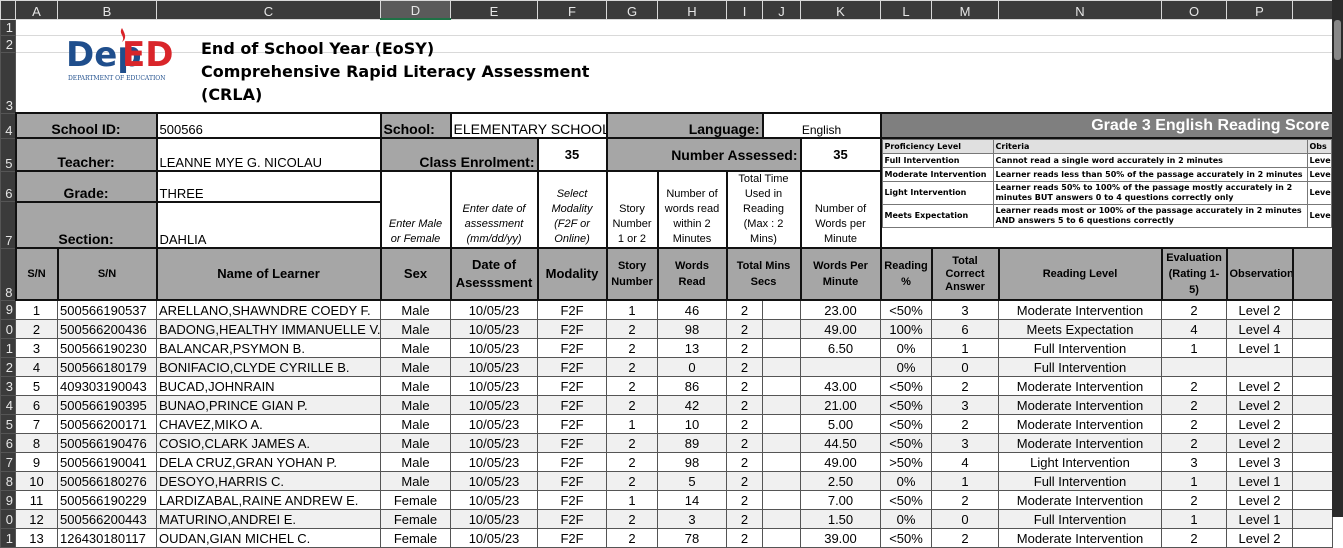 The width and height of the screenshot is (1343, 548). Describe the element at coordinates (268, 500) in the screenshot. I see `cell-name: LARDIZABAL,RAINE ANDREW E.` at that location.